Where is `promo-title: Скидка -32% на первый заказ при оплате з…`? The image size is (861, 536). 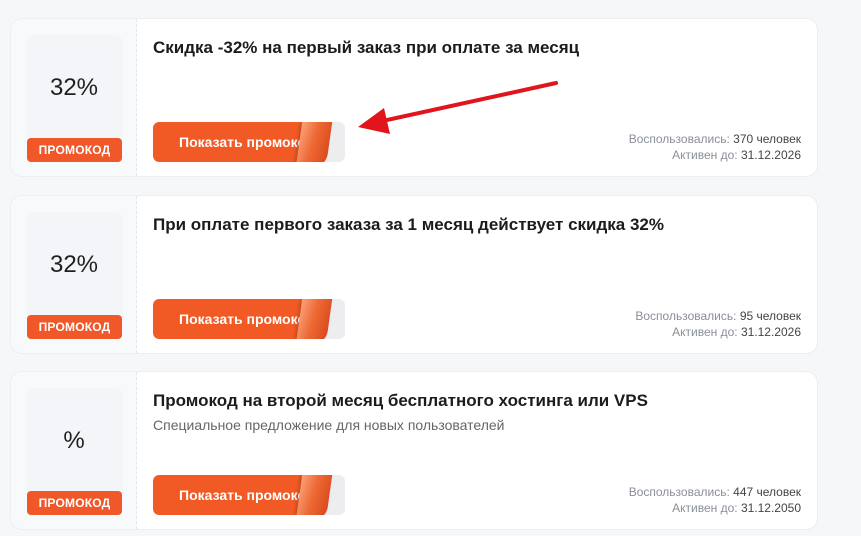 promo-title: Скидка -32% на первый заказ при оплате з… is located at coordinates (366, 47).